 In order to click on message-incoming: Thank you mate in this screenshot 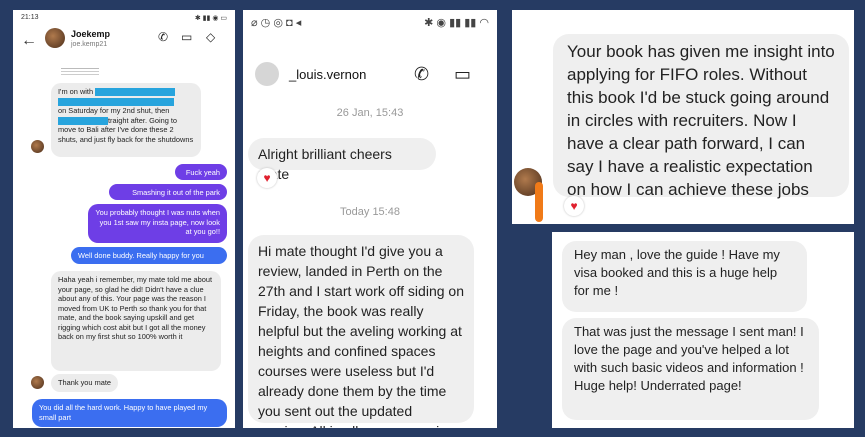, I will do `click(84, 383)`.